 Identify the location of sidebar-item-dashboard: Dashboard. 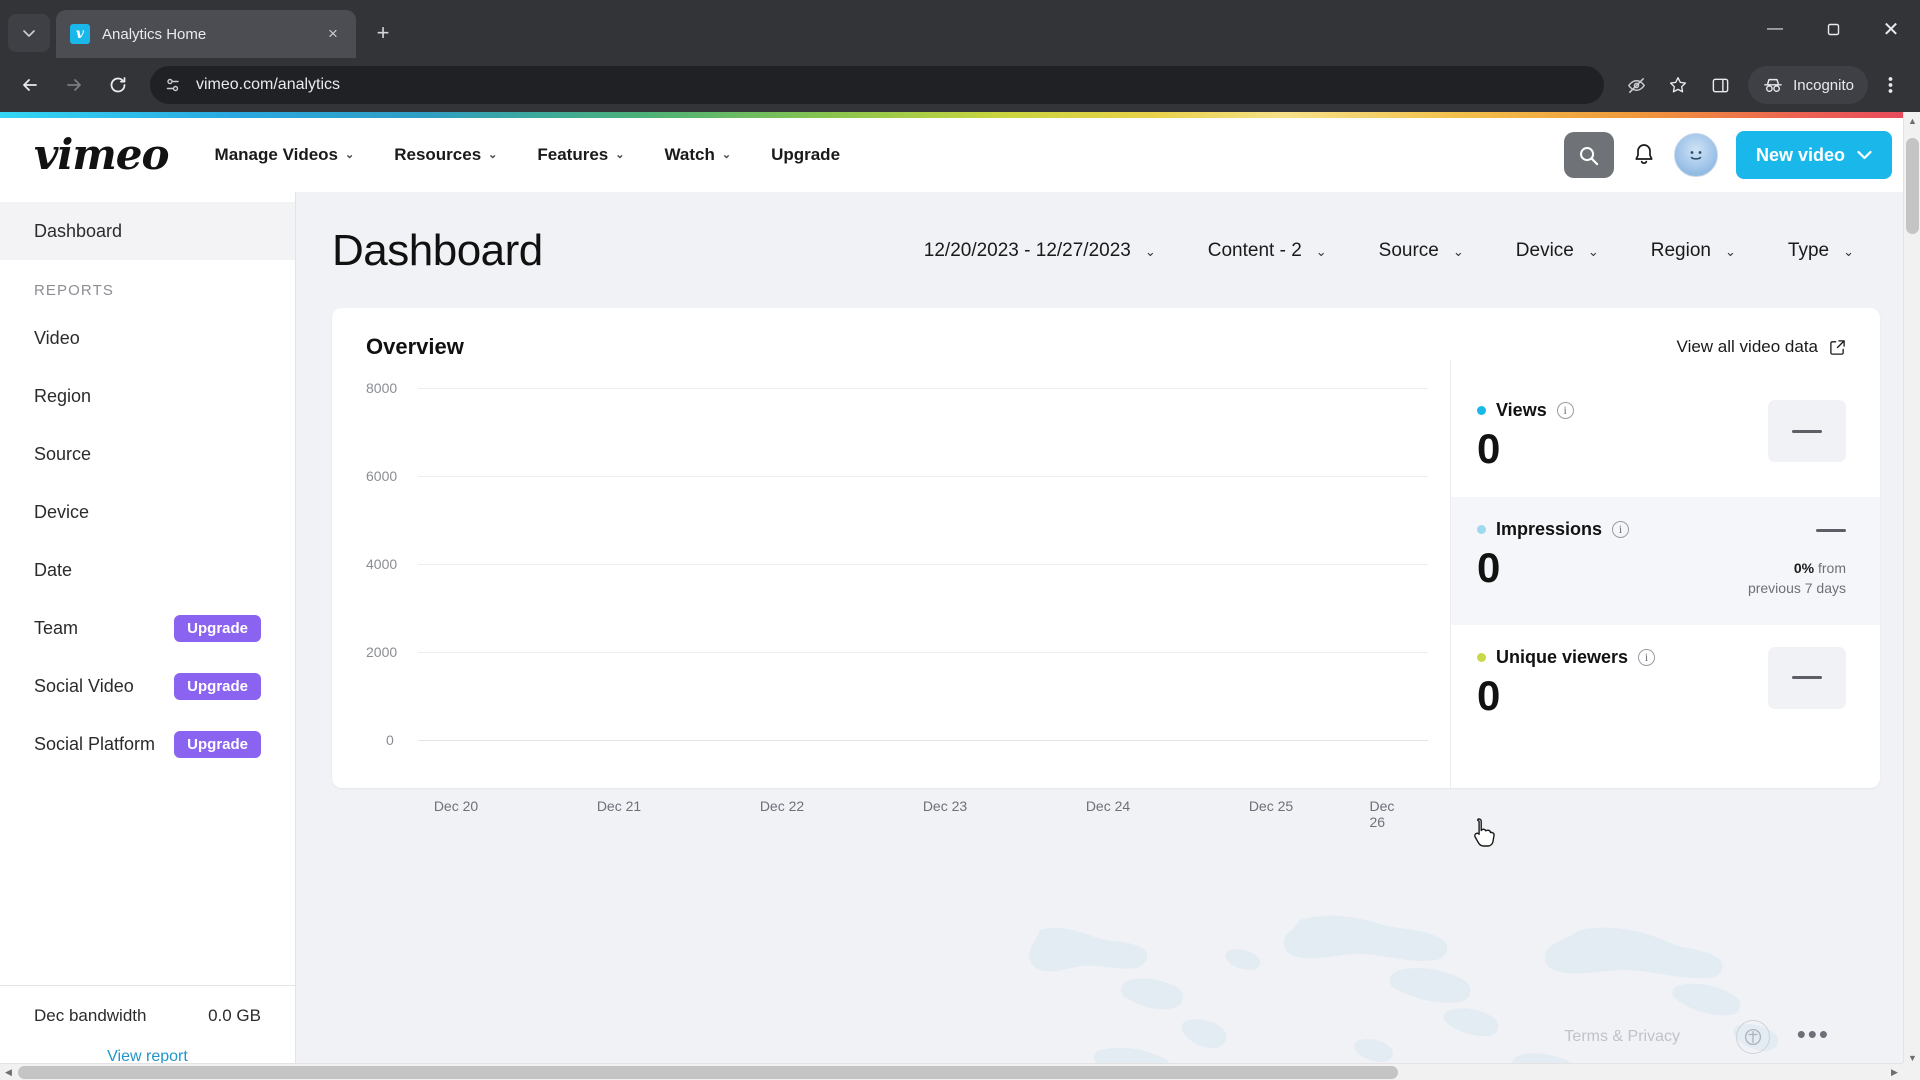
(147, 231).